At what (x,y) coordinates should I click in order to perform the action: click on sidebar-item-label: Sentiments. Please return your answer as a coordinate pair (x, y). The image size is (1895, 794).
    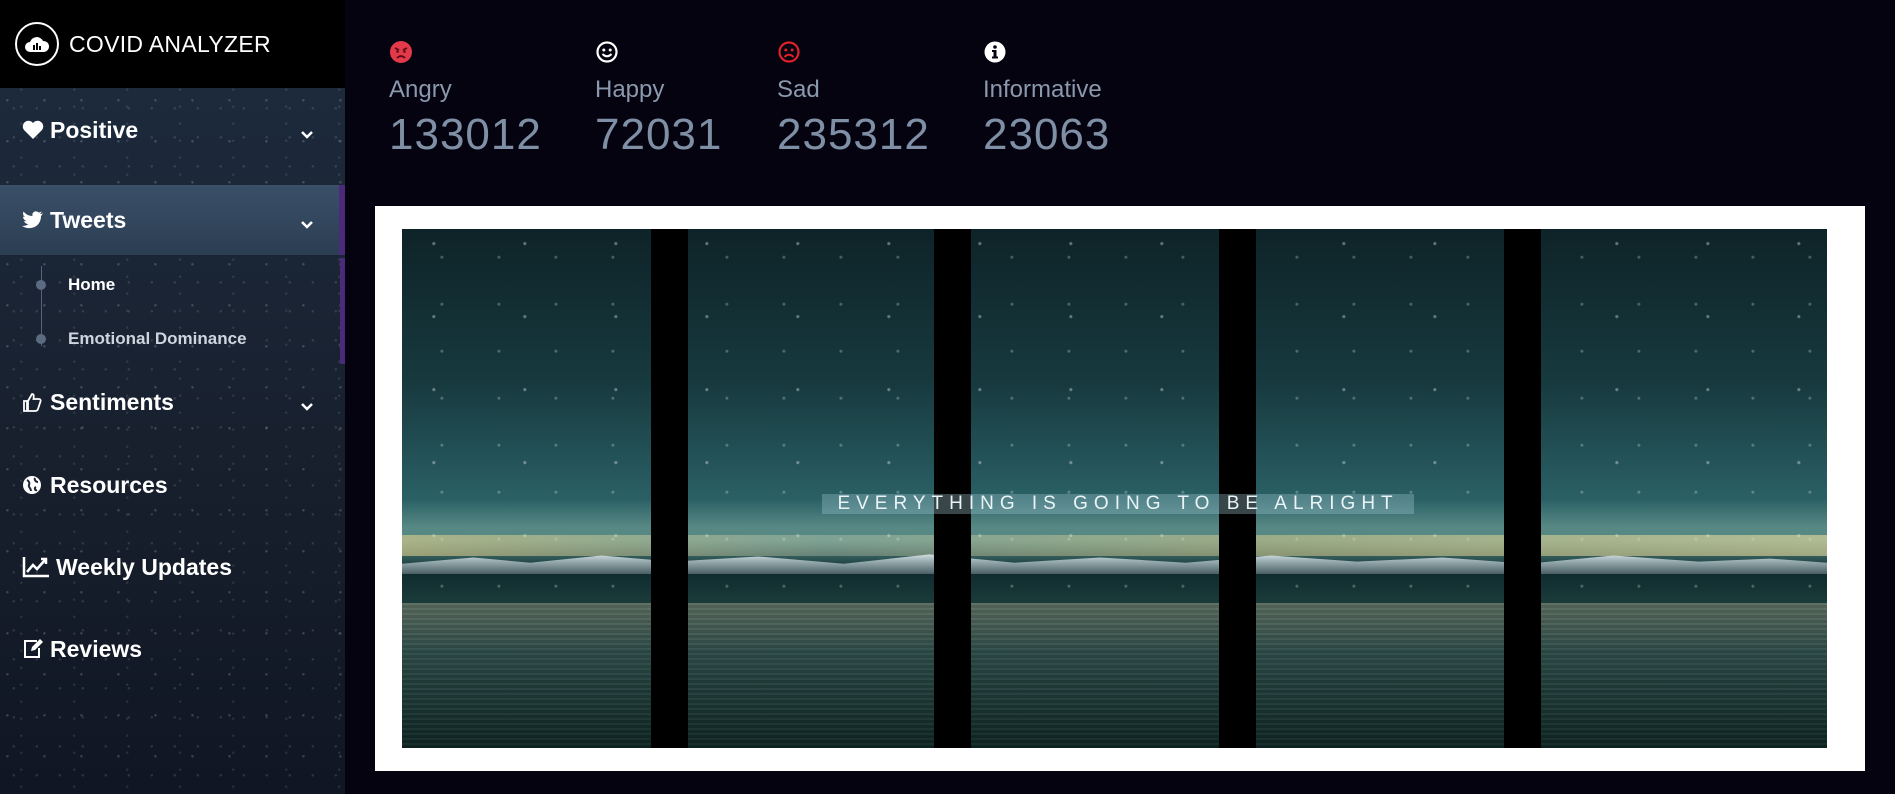
    Looking at the image, I should click on (112, 401).